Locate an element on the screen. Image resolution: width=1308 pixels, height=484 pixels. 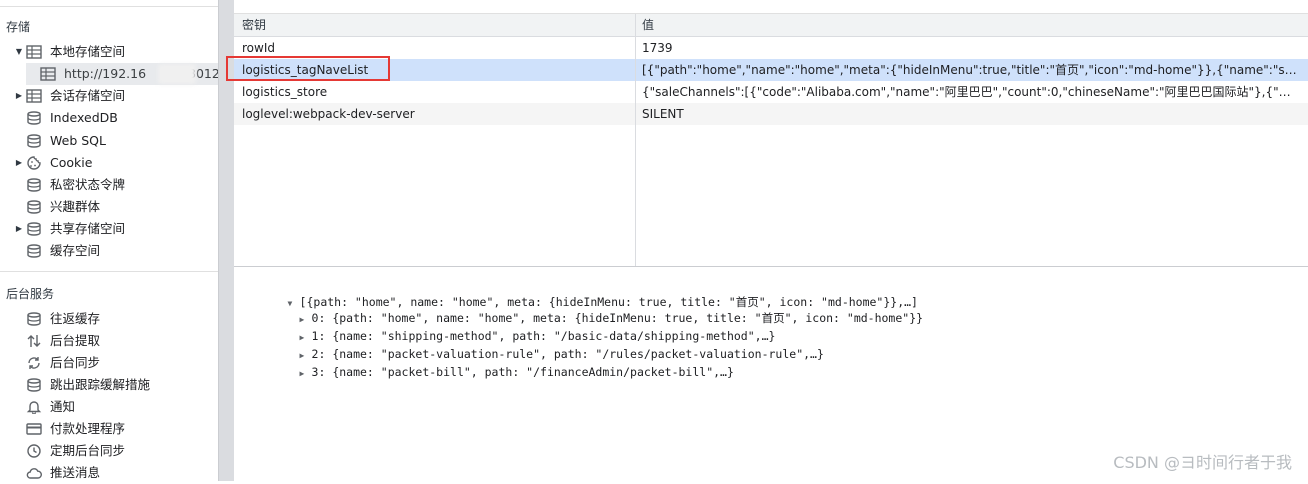
sidebar-item-shared-storage: ▶ 共享存储空间 is located at coordinates (109, 229).